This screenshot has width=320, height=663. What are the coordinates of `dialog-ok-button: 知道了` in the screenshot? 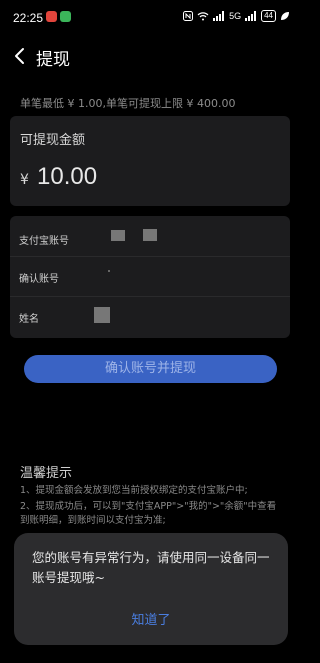 It's located at (151, 618).